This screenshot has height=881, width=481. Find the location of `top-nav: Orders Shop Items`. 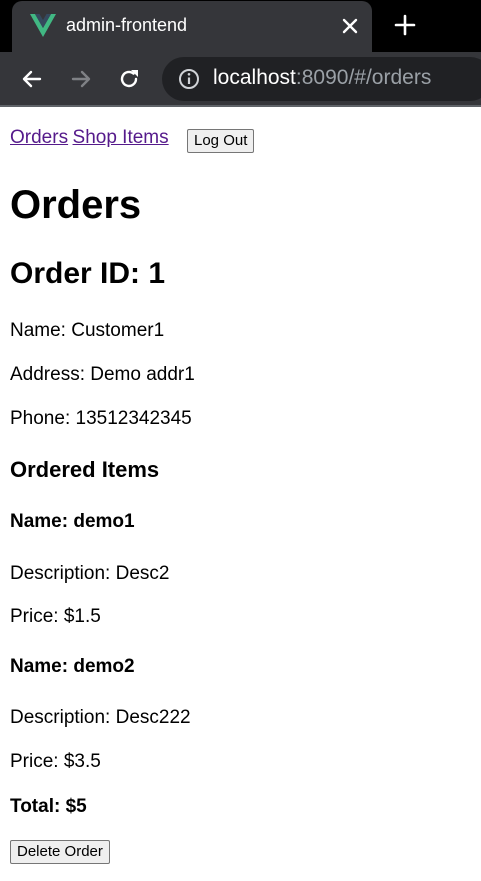

top-nav: Orders Shop Items is located at coordinates (89, 138).